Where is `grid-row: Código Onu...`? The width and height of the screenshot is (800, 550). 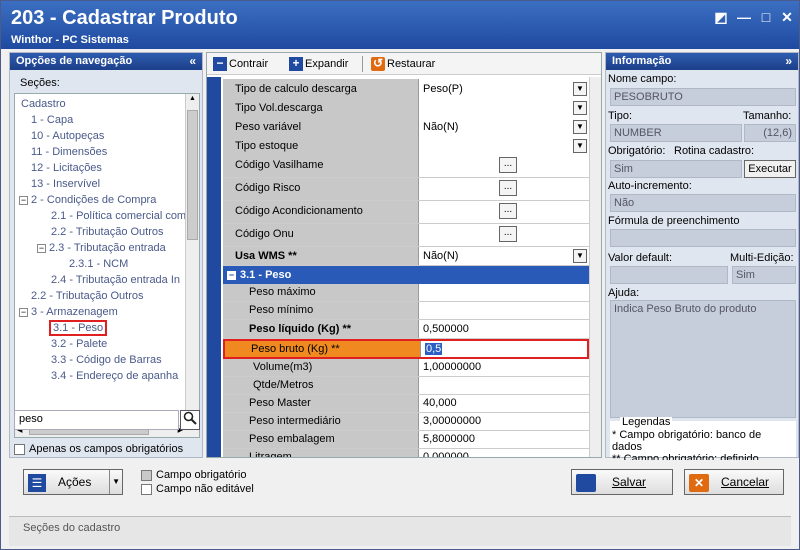
grid-row: Código Onu... is located at coordinates (406, 235).